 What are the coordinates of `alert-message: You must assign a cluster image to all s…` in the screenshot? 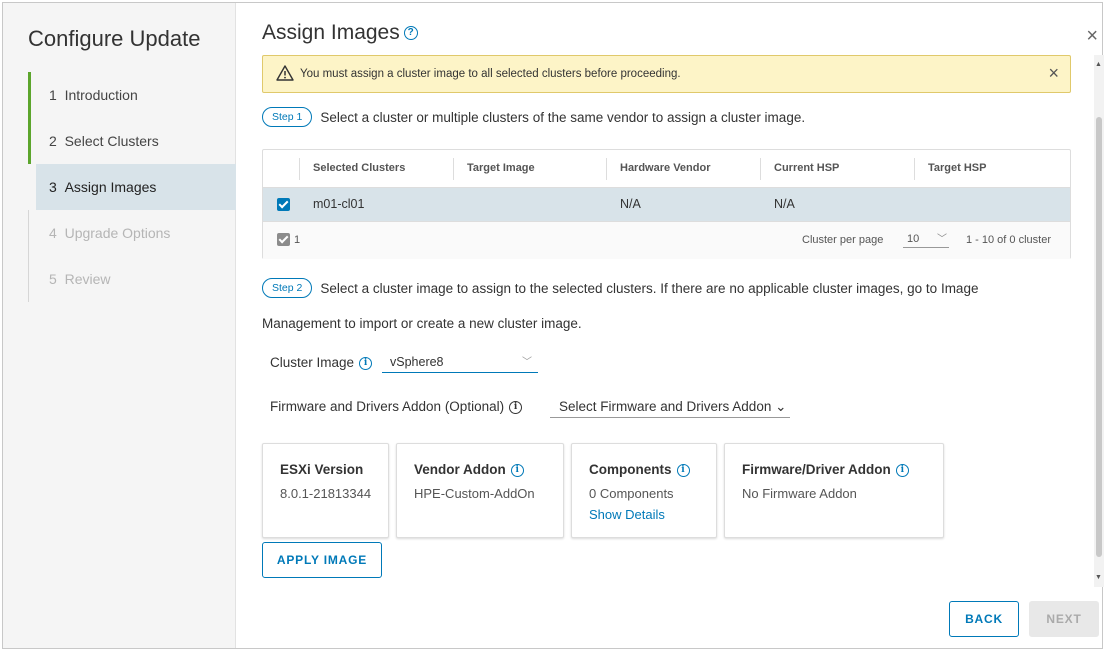 It's located at (490, 74).